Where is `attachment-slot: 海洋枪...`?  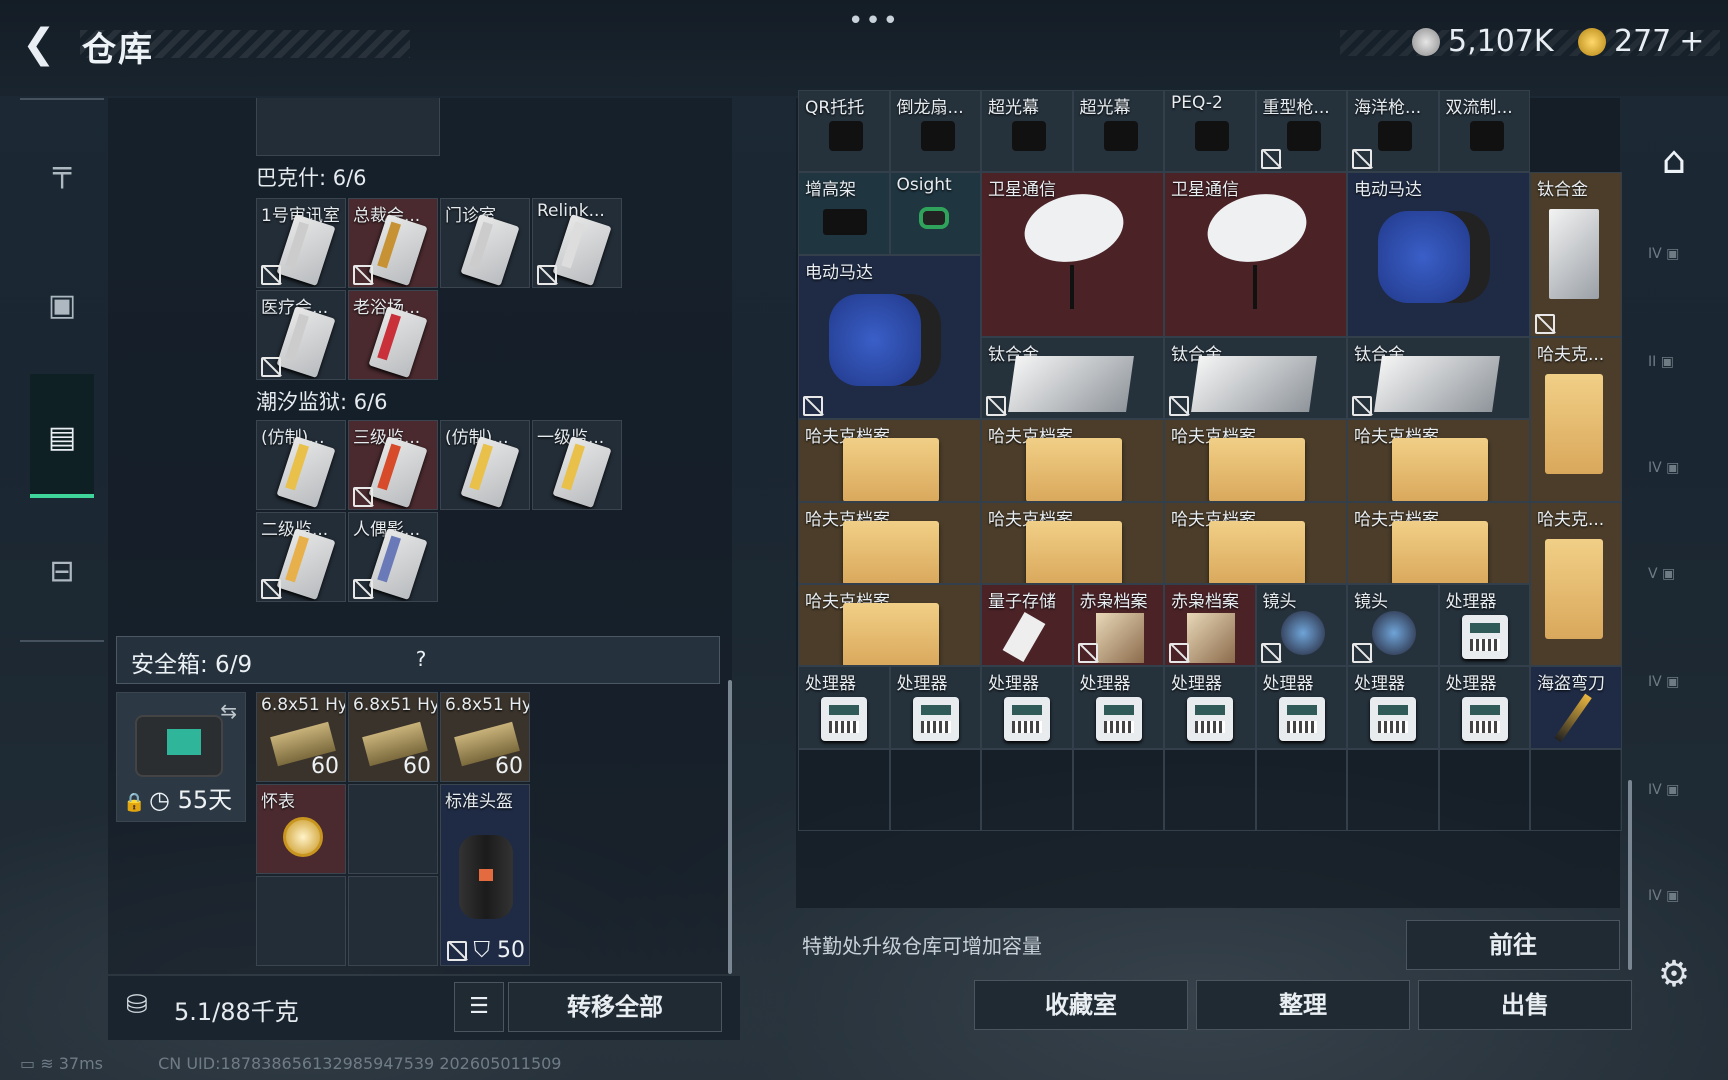 attachment-slot: 海洋枪... is located at coordinates (1393, 131).